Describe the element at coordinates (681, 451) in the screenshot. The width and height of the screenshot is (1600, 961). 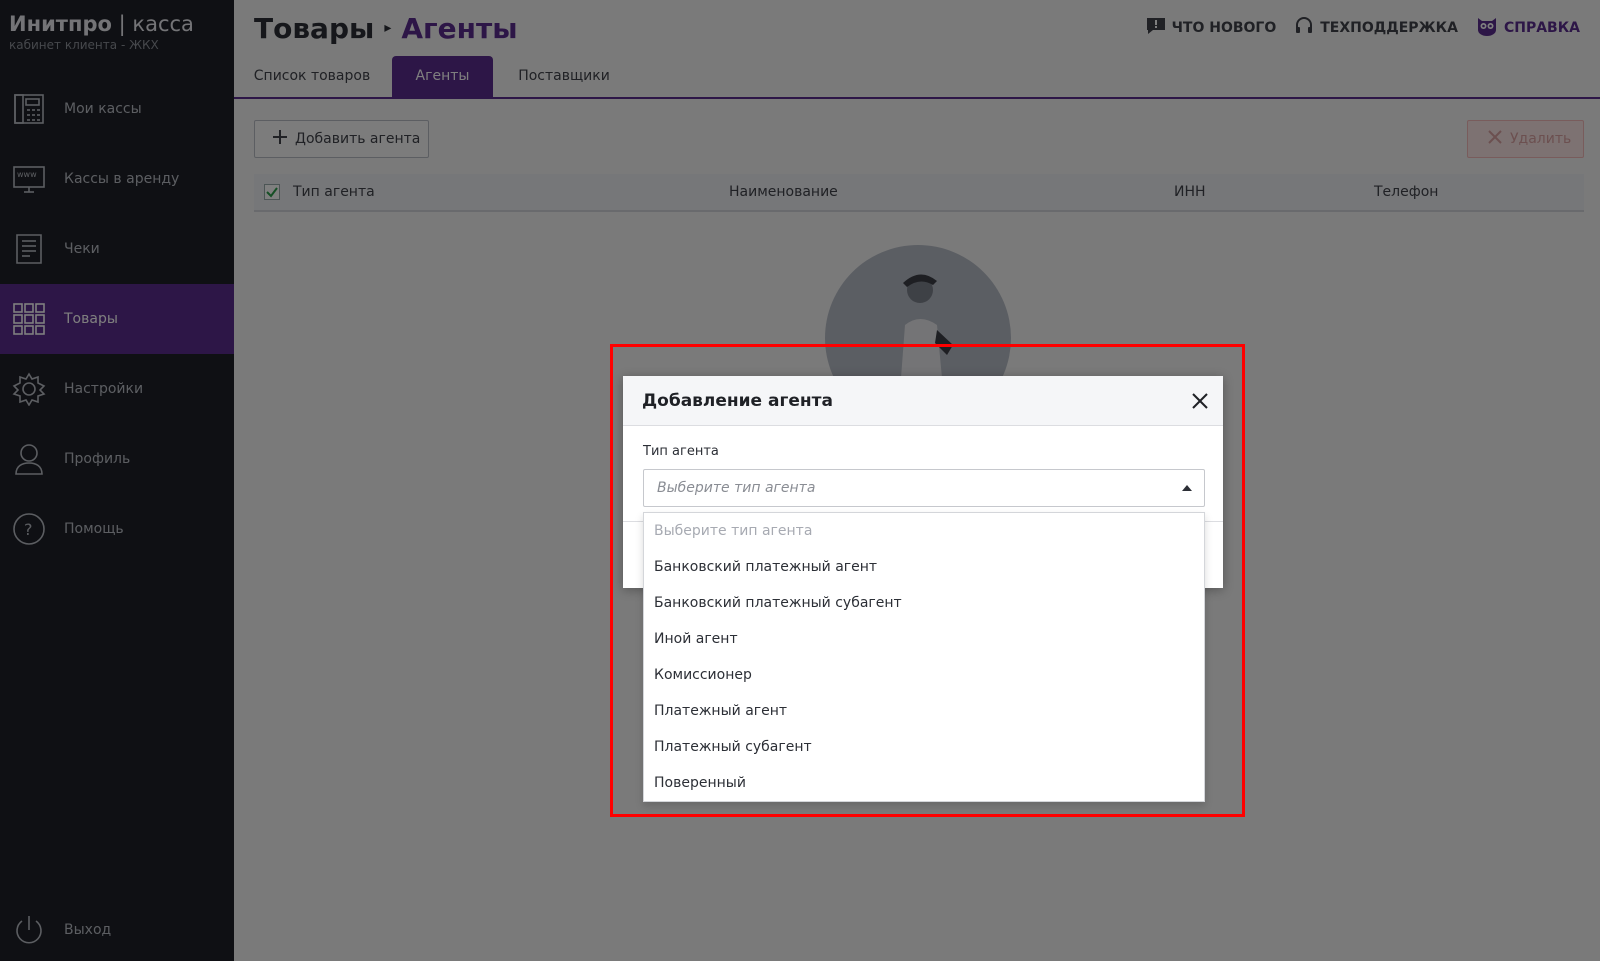
I see `agent-type-label: Тип агента` at that location.